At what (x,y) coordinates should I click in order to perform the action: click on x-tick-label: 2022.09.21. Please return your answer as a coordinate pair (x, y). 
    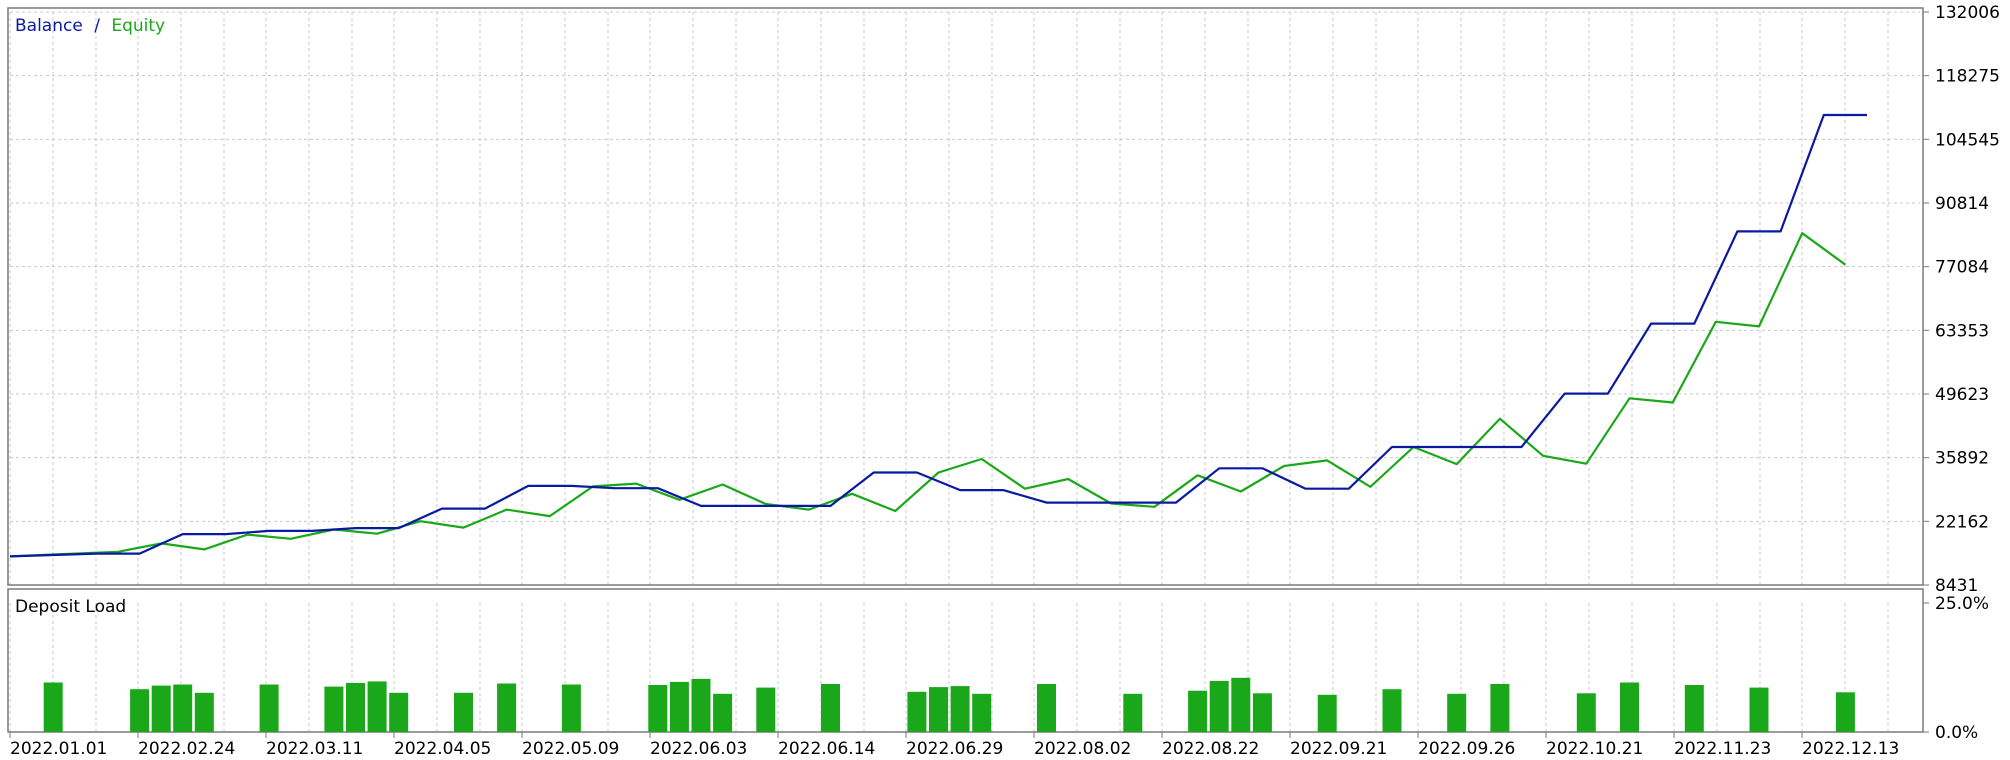
    Looking at the image, I should click on (1338, 749).